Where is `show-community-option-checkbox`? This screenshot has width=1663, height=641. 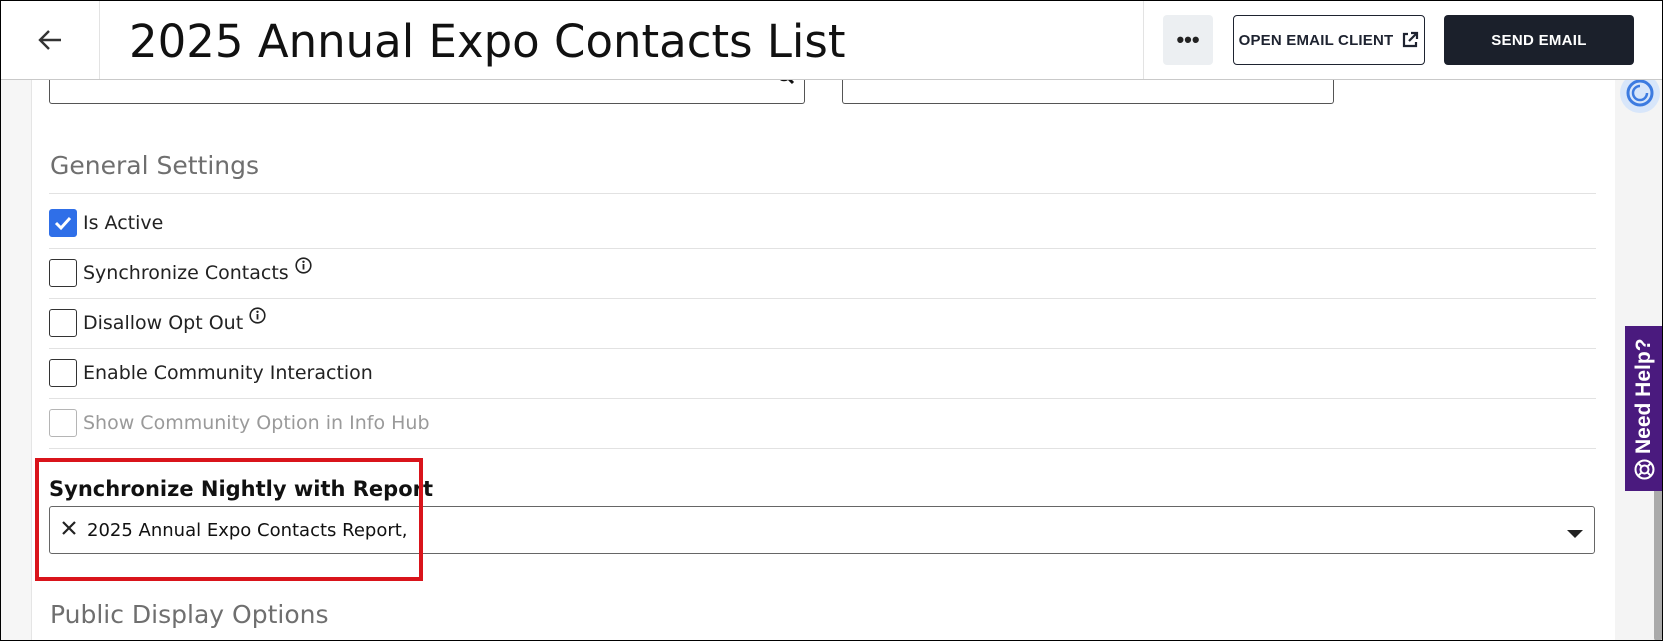 show-community-option-checkbox is located at coordinates (63, 423).